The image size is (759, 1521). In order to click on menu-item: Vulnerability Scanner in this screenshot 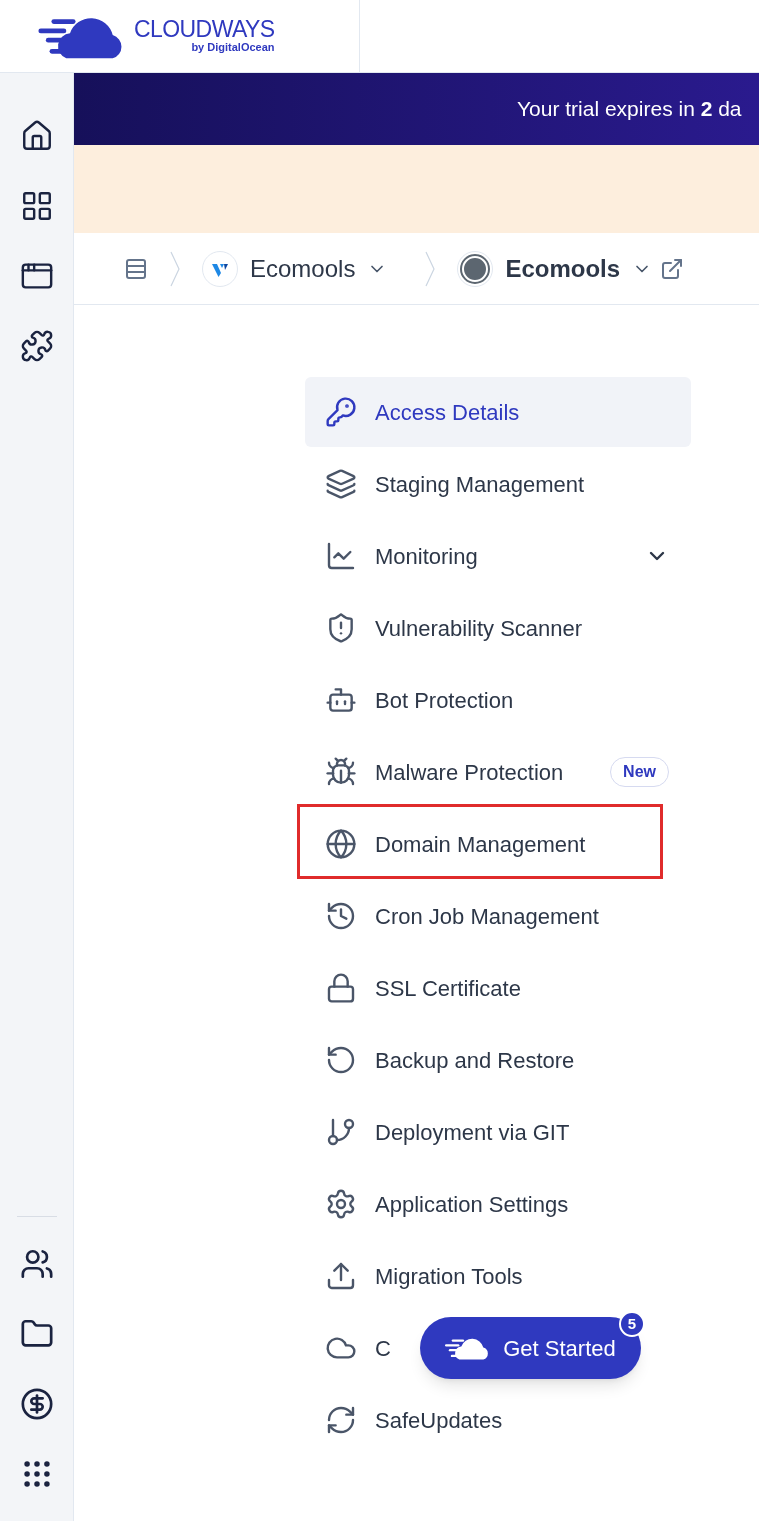, I will do `click(498, 628)`.